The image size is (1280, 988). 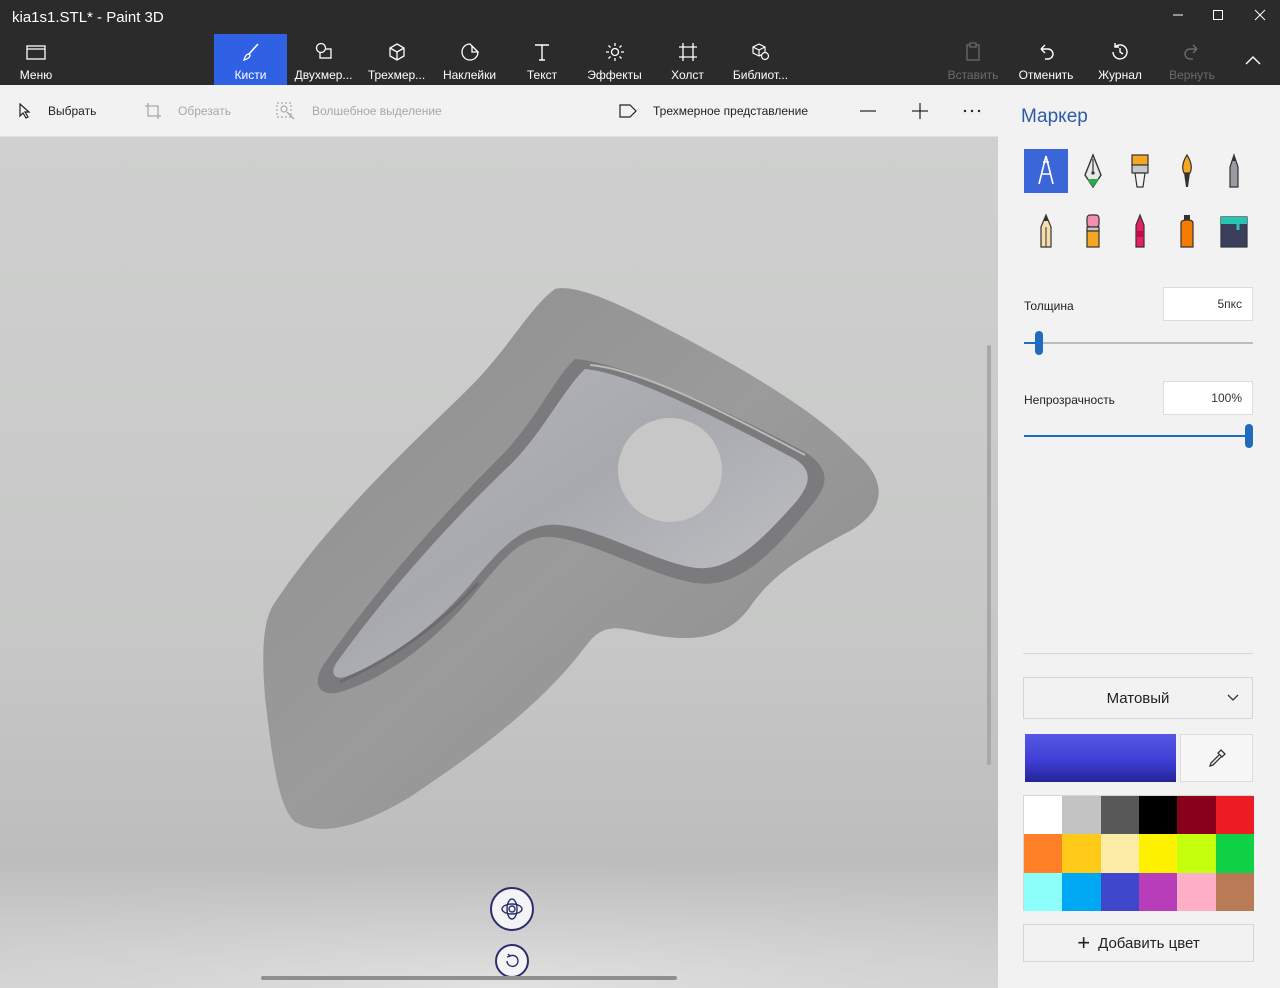 I want to click on redo-button: Вернуть, so click(x=1192, y=59).